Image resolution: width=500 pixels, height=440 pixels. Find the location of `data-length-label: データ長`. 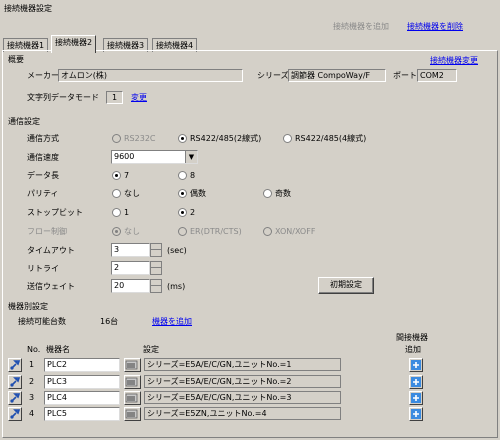

data-length-label: データ長 is located at coordinates (43, 175).